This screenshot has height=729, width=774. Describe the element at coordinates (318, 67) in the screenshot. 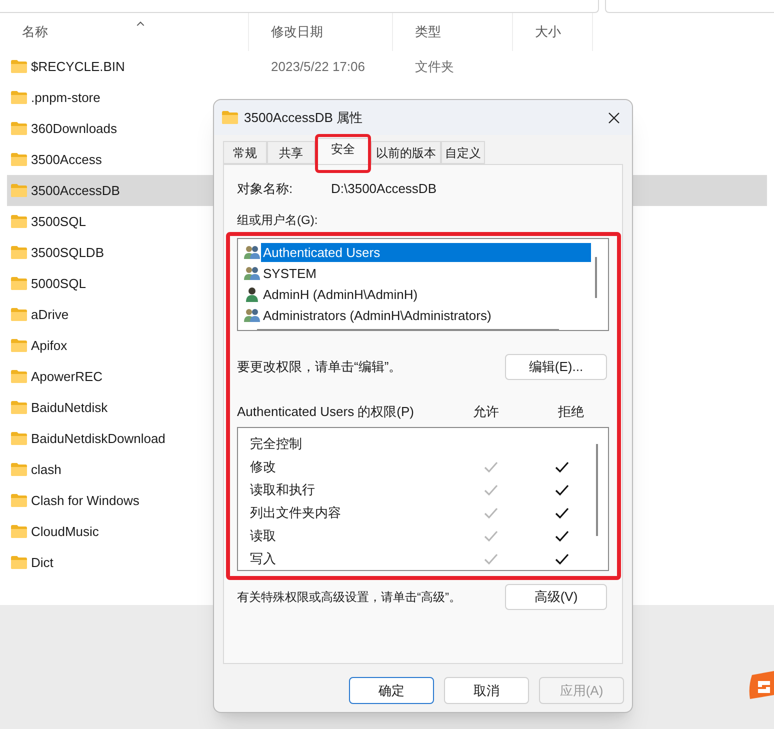

I see `file-date: 2023/5/22 17:06` at that location.